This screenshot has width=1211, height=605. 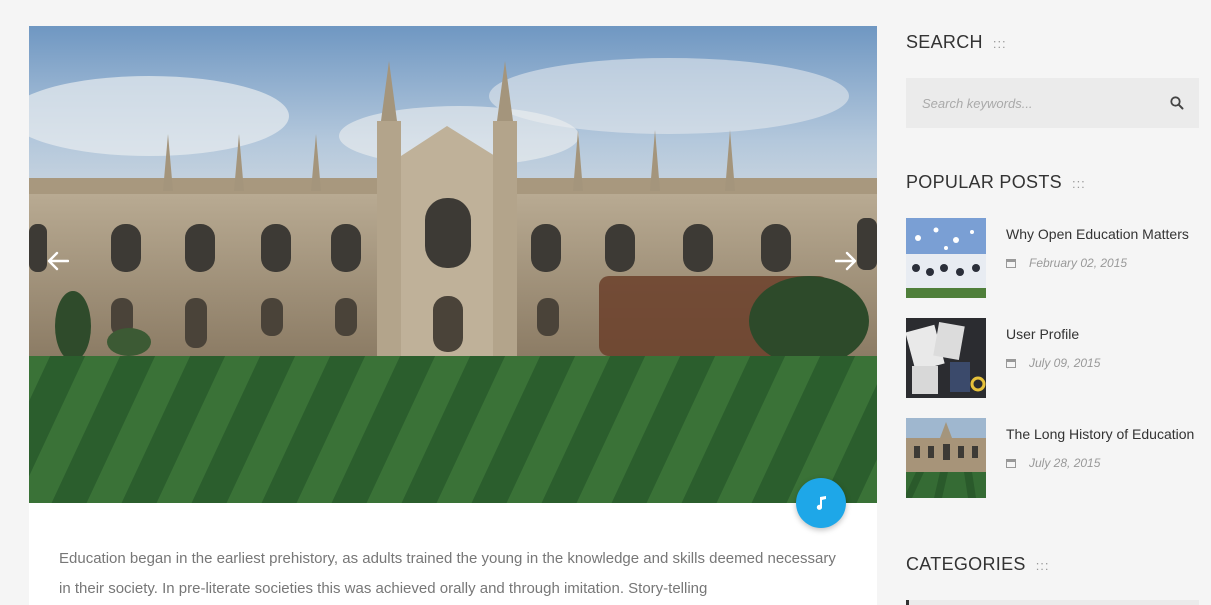 What do you see at coordinates (1177, 103) in the screenshot?
I see `search-icon` at bounding box center [1177, 103].